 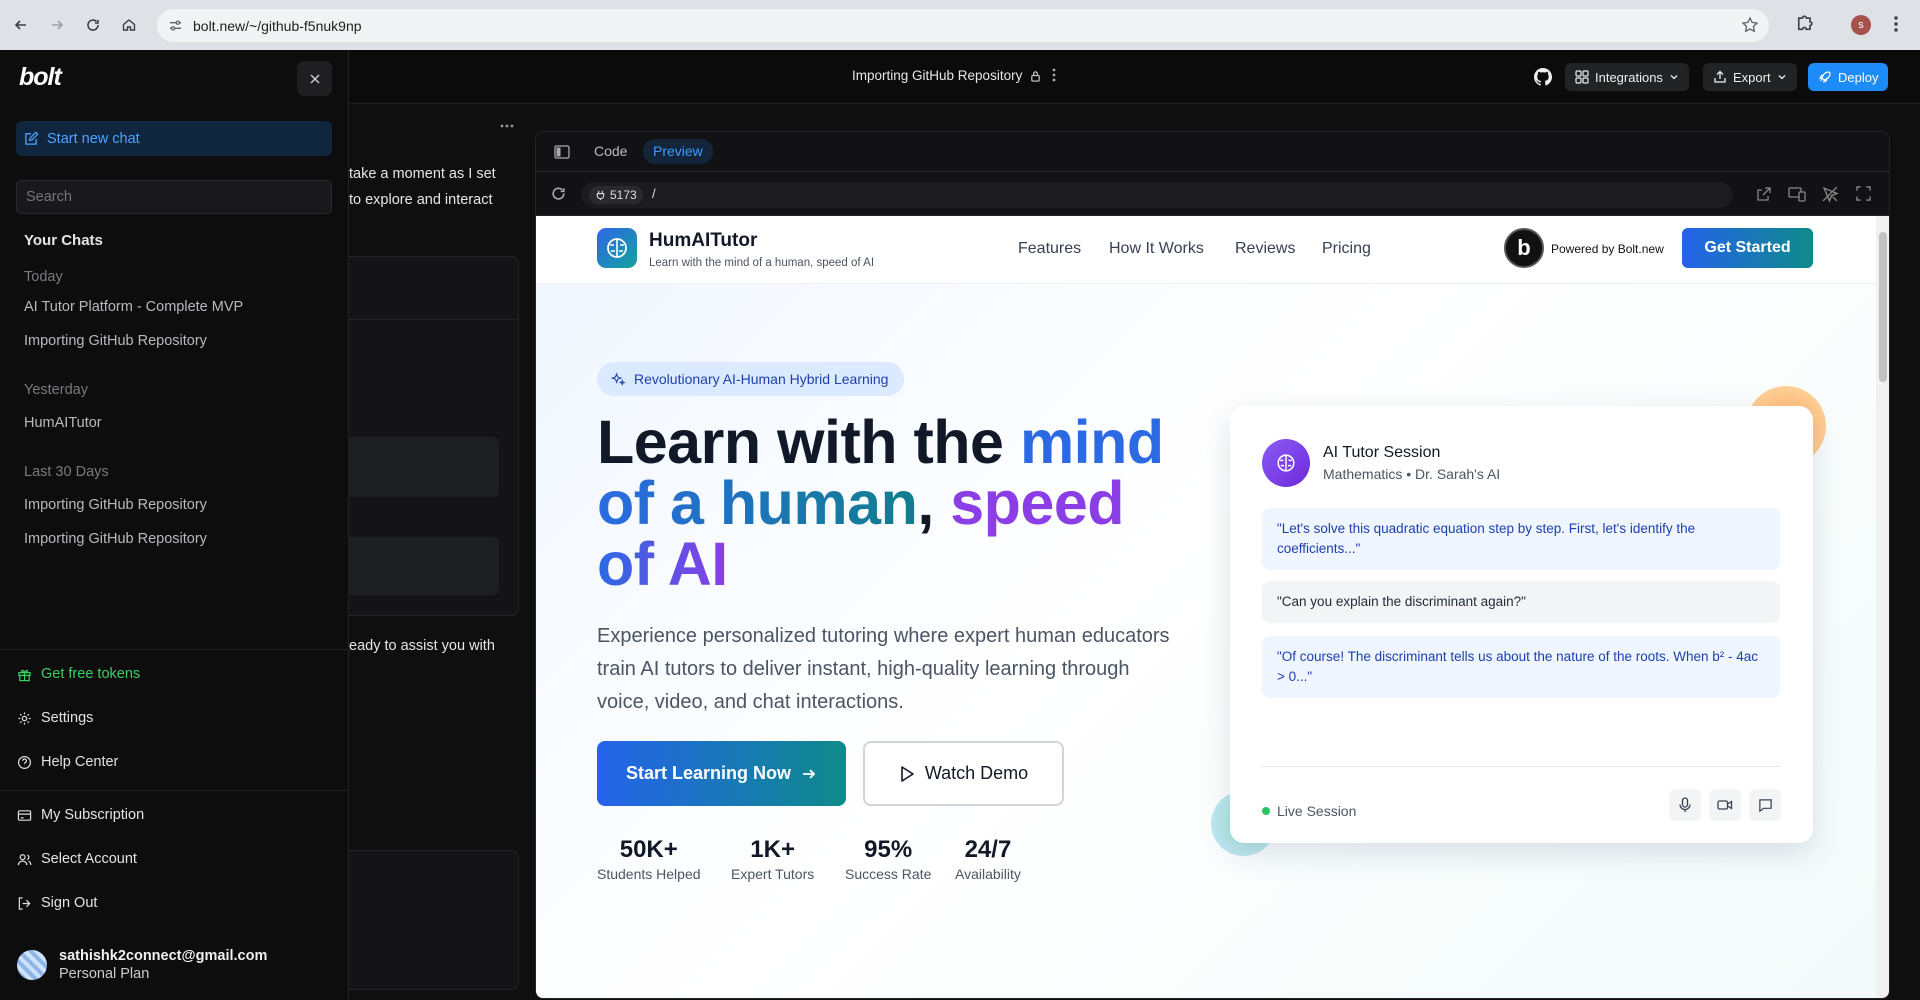 What do you see at coordinates (888, 874) in the screenshot?
I see `stat-label: Success Rate` at bounding box center [888, 874].